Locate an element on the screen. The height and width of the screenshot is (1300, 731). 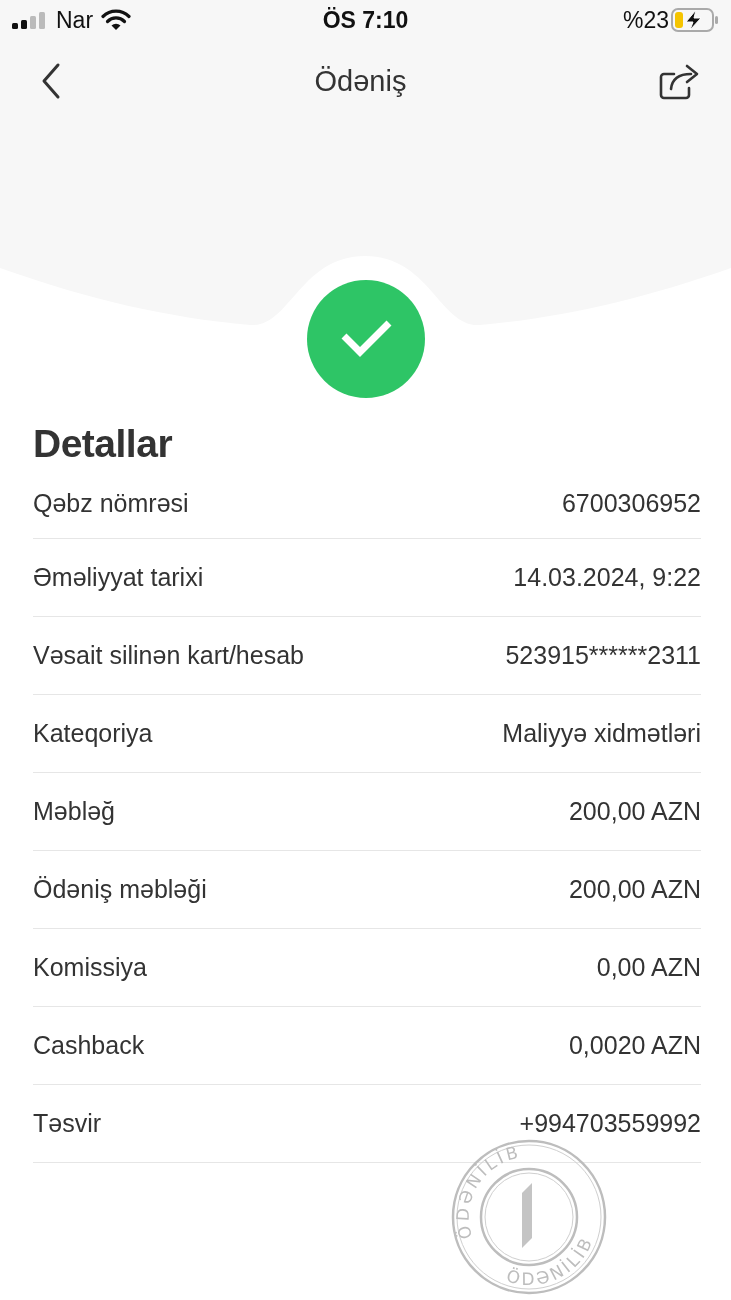
section-title: Detallar is located at coordinates (103, 444).